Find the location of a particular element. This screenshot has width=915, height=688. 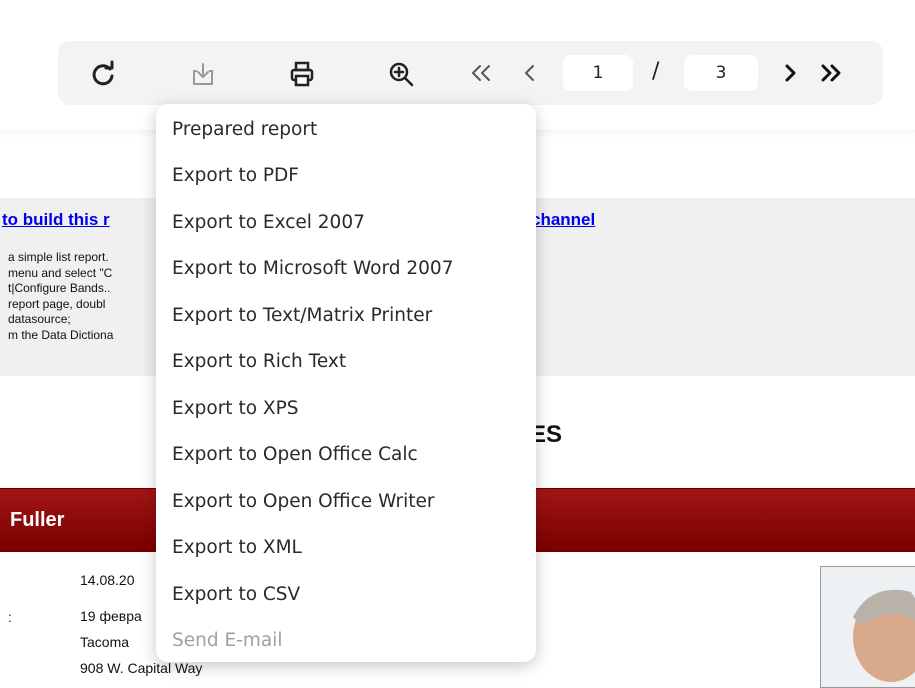

zoom-in-icon is located at coordinates (401, 74).